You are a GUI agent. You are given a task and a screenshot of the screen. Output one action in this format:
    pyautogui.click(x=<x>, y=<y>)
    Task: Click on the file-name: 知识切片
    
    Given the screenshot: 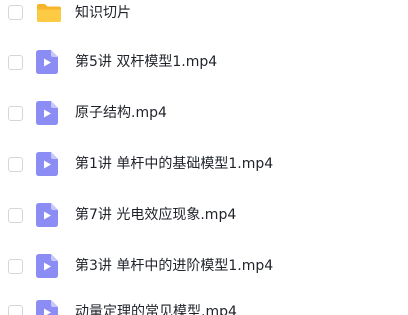 What is the action you would take?
    pyautogui.click(x=103, y=13)
    